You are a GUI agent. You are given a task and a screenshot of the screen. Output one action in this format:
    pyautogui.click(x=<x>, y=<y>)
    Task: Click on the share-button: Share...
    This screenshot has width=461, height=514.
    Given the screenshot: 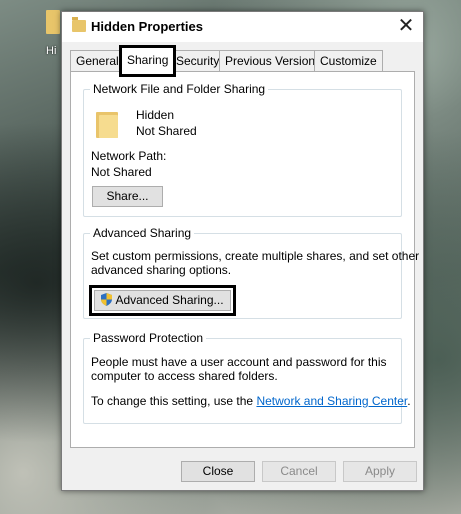 What is the action you would take?
    pyautogui.click(x=127, y=196)
    